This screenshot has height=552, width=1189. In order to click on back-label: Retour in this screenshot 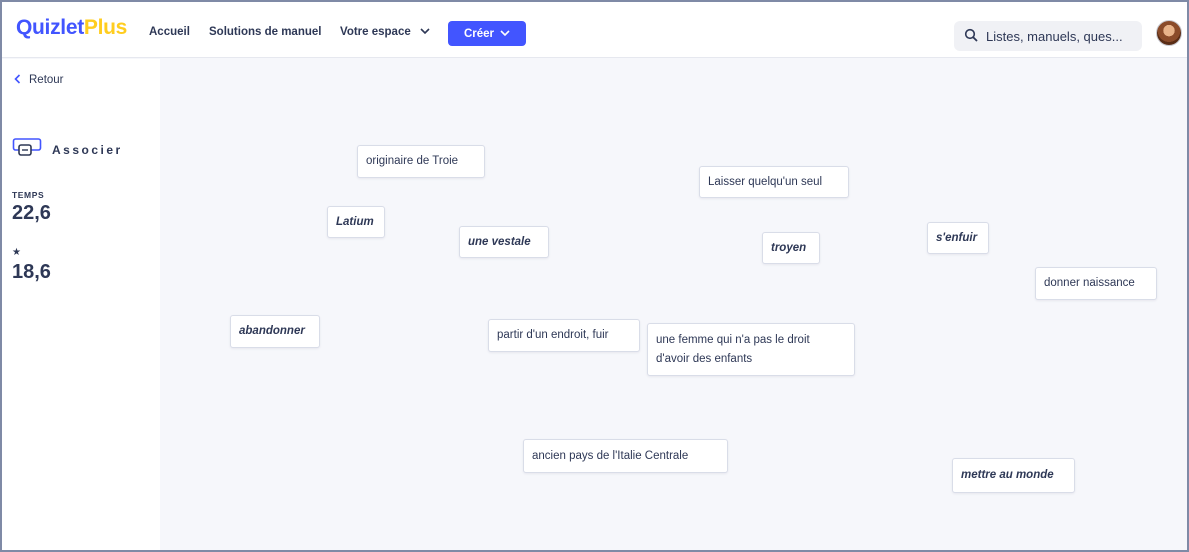, I will do `click(46, 80)`.